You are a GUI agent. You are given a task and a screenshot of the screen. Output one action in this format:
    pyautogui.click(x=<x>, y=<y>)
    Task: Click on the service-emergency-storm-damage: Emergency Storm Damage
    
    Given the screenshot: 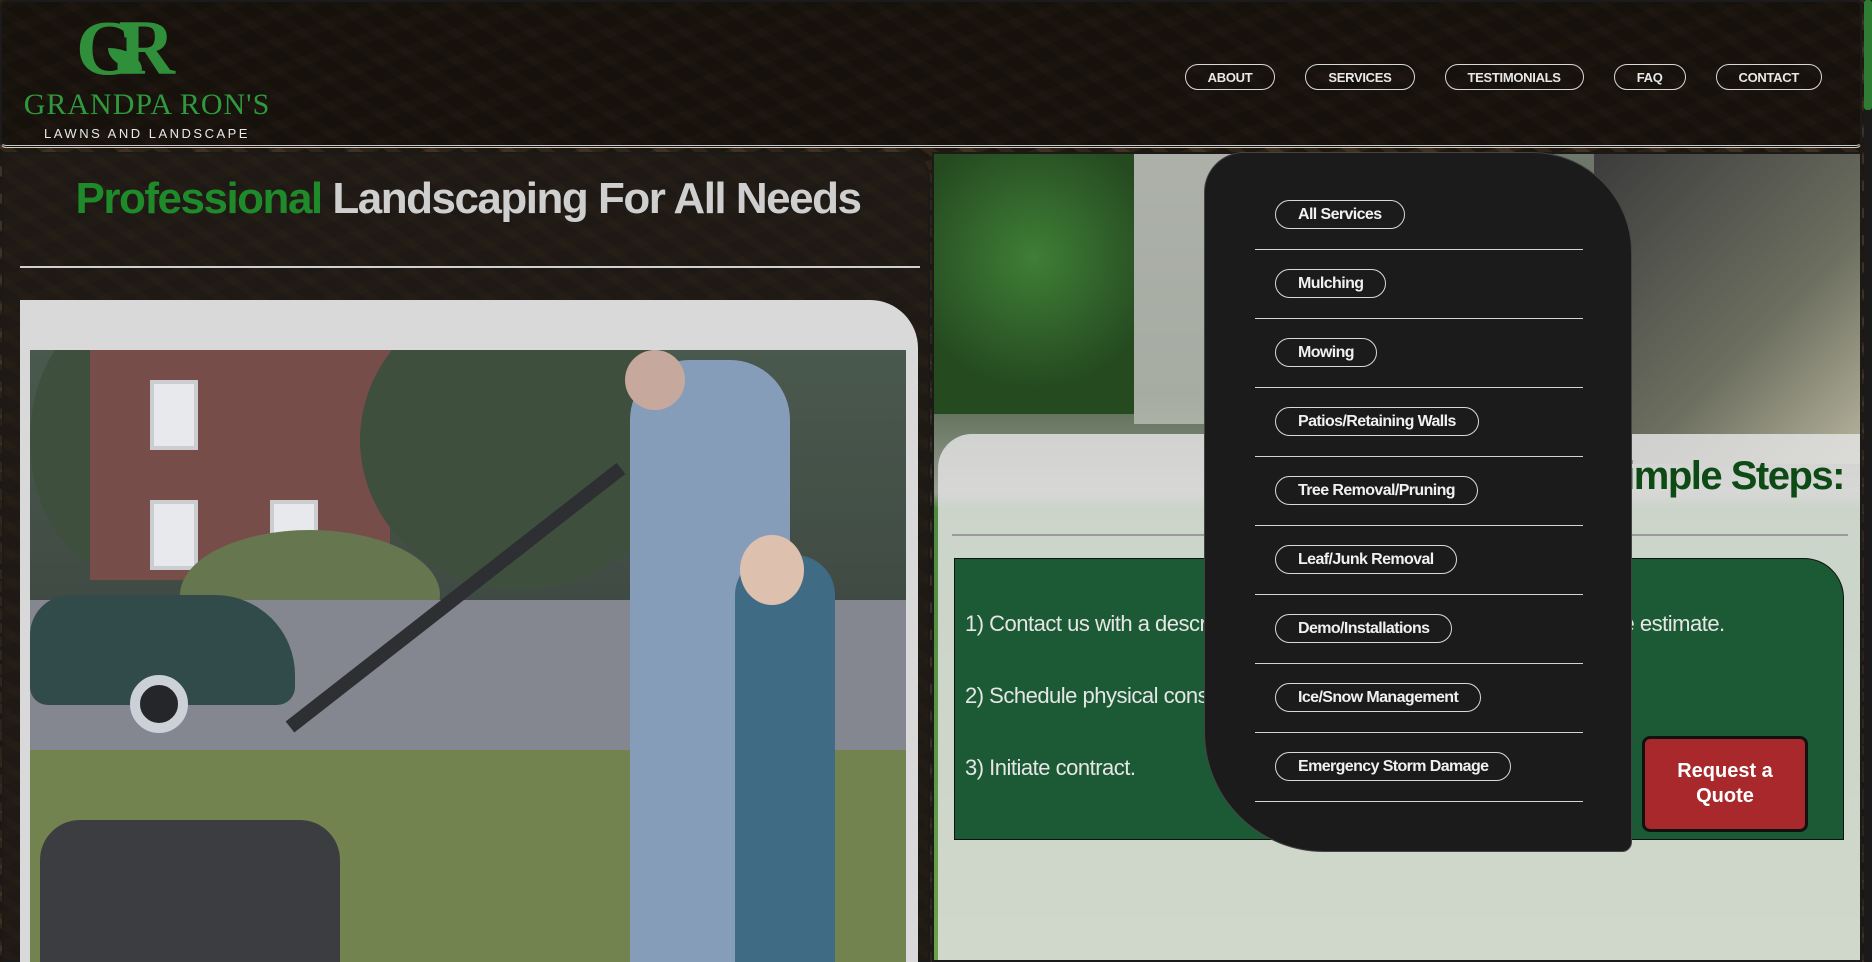 What is the action you would take?
    pyautogui.click(x=1393, y=766)
    